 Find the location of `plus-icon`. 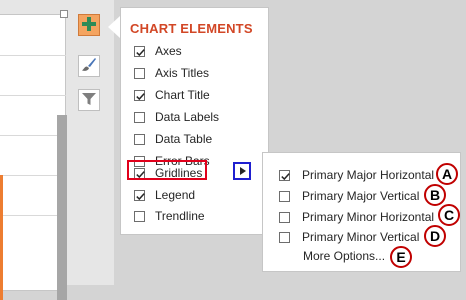

plus-icon is located at coordinates (89, 25).